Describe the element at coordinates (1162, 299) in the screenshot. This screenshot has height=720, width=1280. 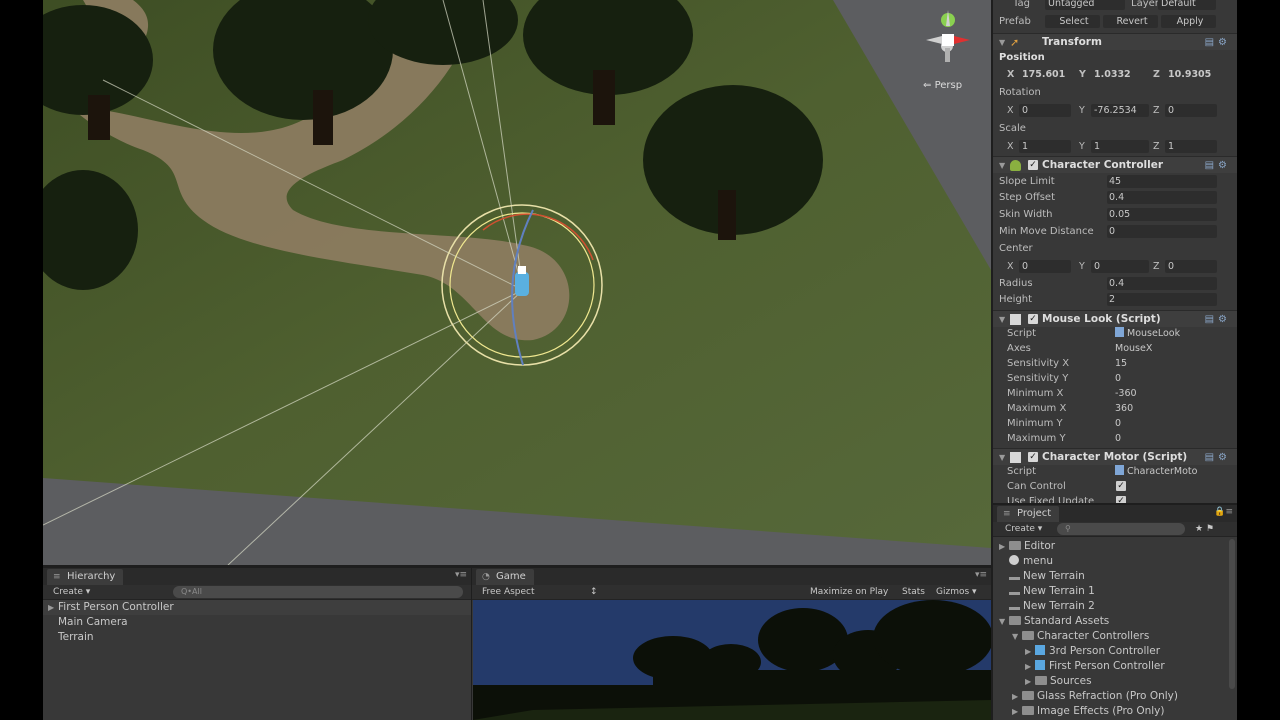
I see `height-field: 2` at that location.